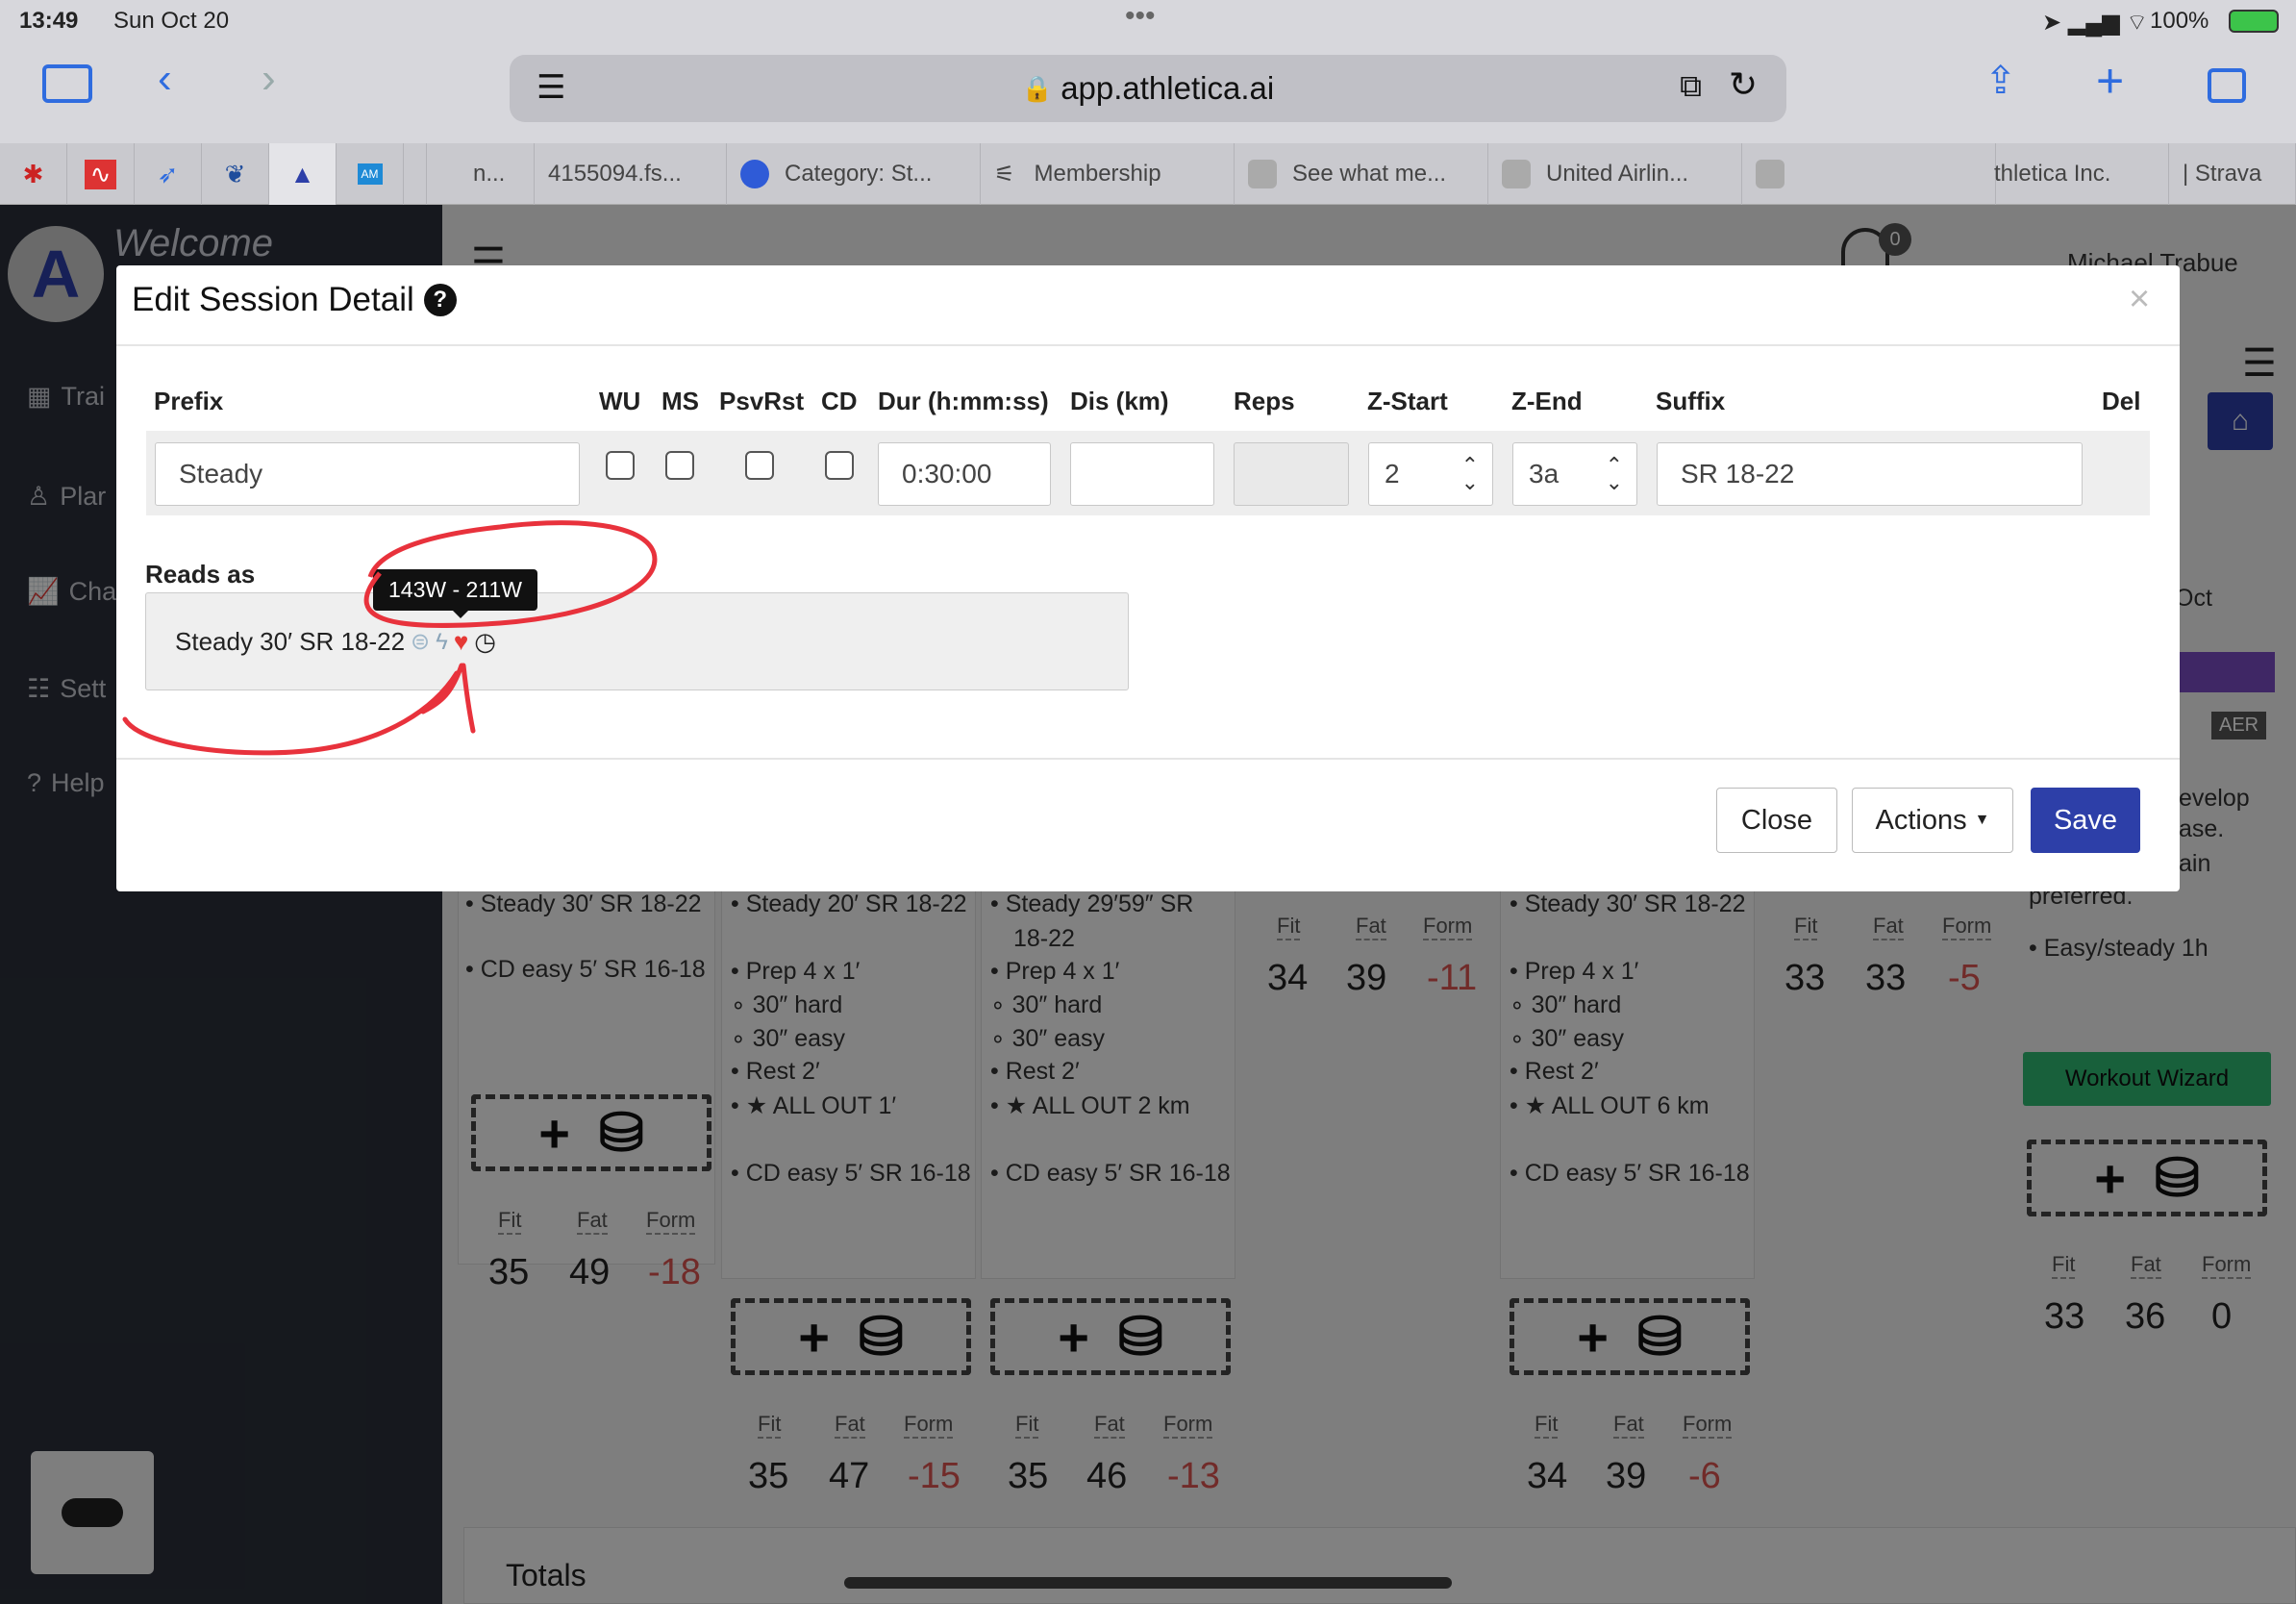 This screenshot has width=2296, height=1604. I want to click on annotation-circle, so click(510, 574).